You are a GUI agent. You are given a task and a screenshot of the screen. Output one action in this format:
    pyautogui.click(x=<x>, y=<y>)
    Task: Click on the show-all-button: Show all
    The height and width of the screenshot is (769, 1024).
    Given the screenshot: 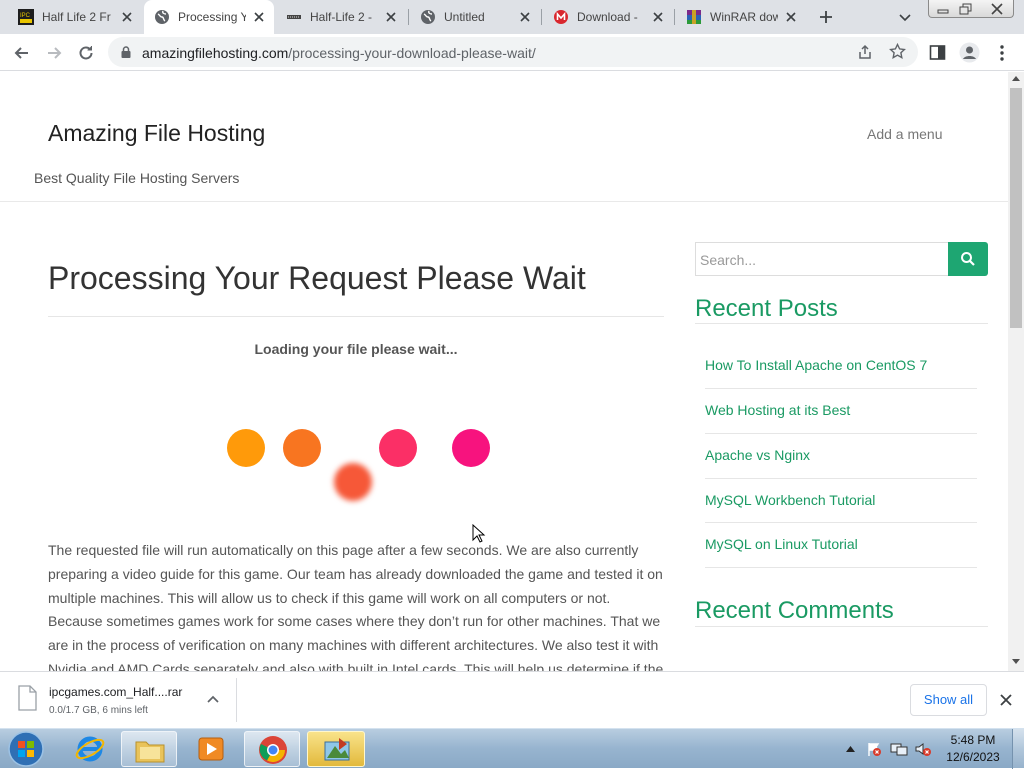 What is the action you would take?
    pyautogui.click(x=948, y=700)
    